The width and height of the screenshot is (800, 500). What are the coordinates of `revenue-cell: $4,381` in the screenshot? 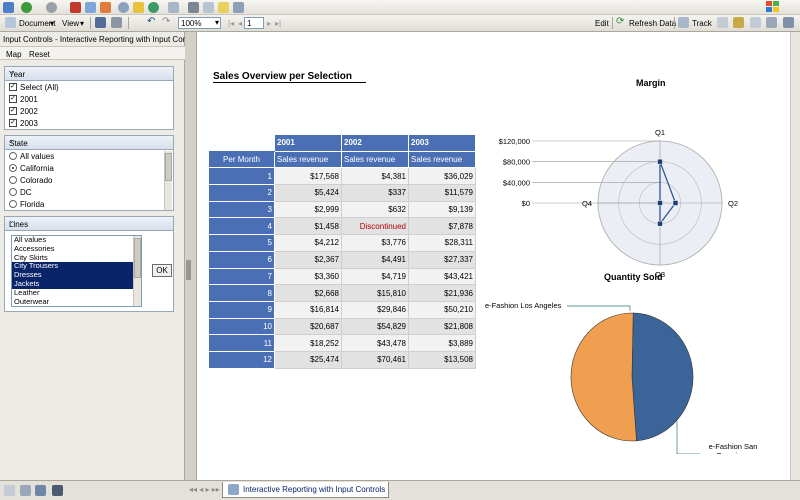 It's located at (375, 176).